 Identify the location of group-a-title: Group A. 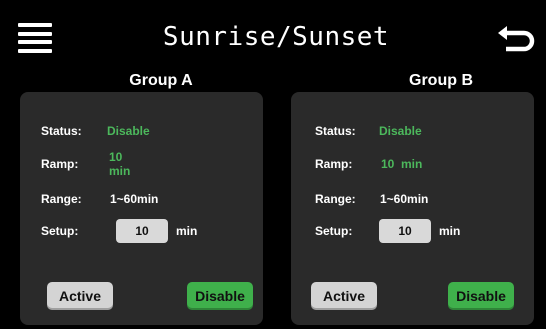
(161, 80).